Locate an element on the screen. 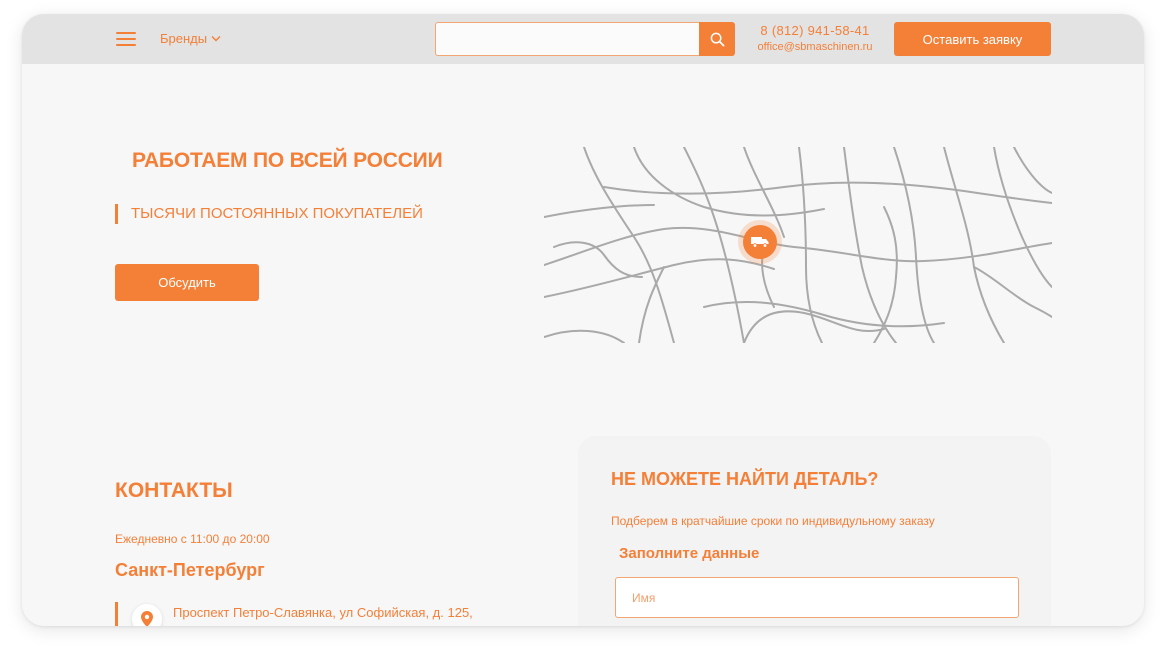 The height and width of the screenshot is (653, 1165). location-pin-icon is located at coordinates (147, 618).